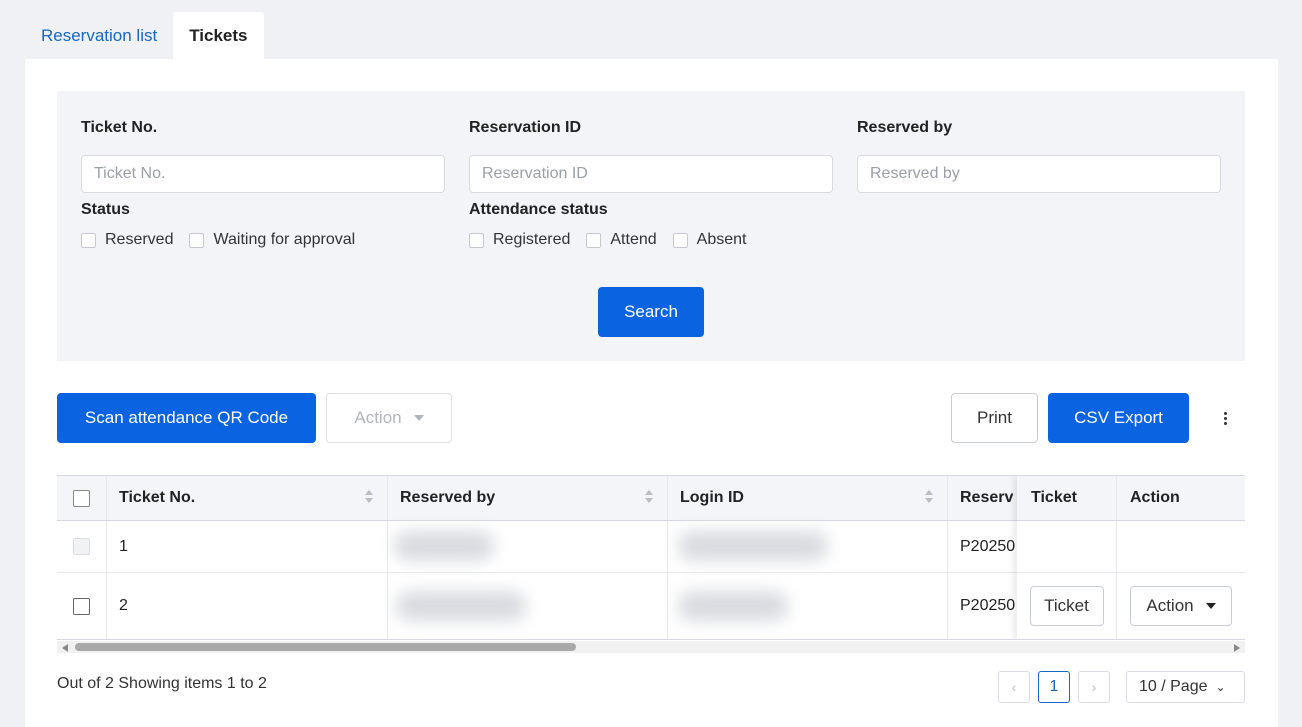  I want to click on header-label: Reserv, so click(987, 497).